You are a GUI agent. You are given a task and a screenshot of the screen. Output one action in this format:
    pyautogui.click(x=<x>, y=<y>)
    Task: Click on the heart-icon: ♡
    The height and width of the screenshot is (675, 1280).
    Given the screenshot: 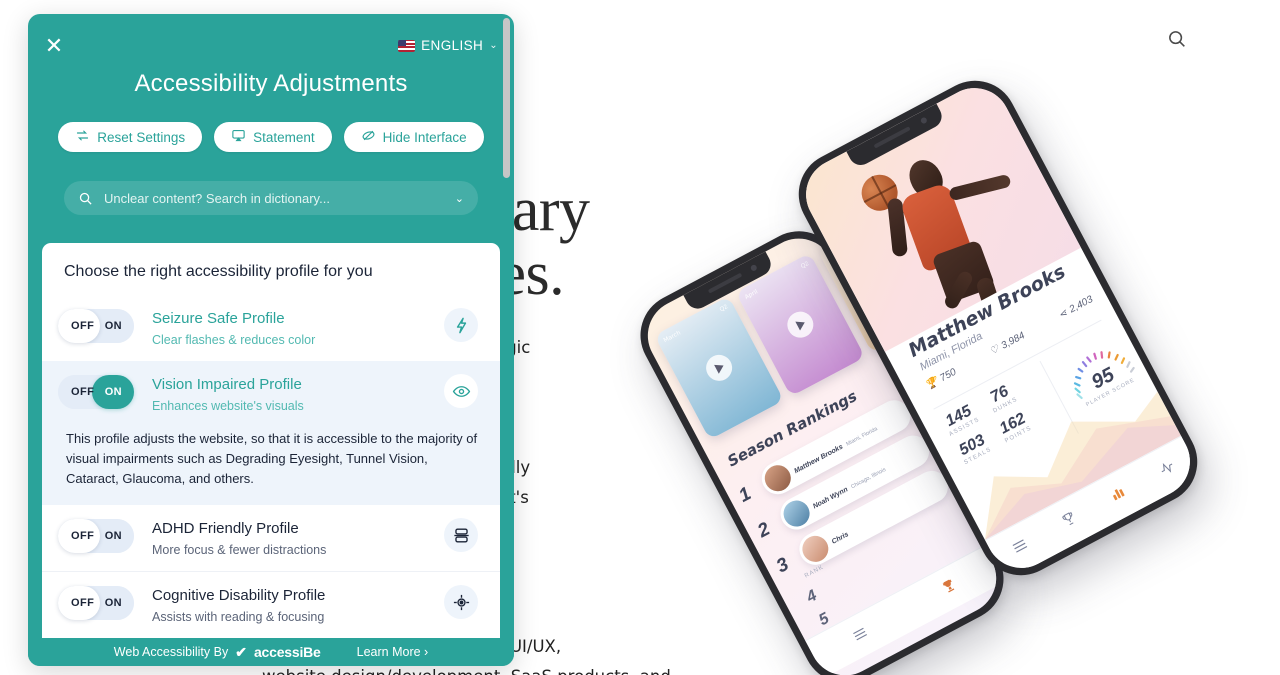 What is the action you would take?
    pyautogui.click(x=995, y=350)
    